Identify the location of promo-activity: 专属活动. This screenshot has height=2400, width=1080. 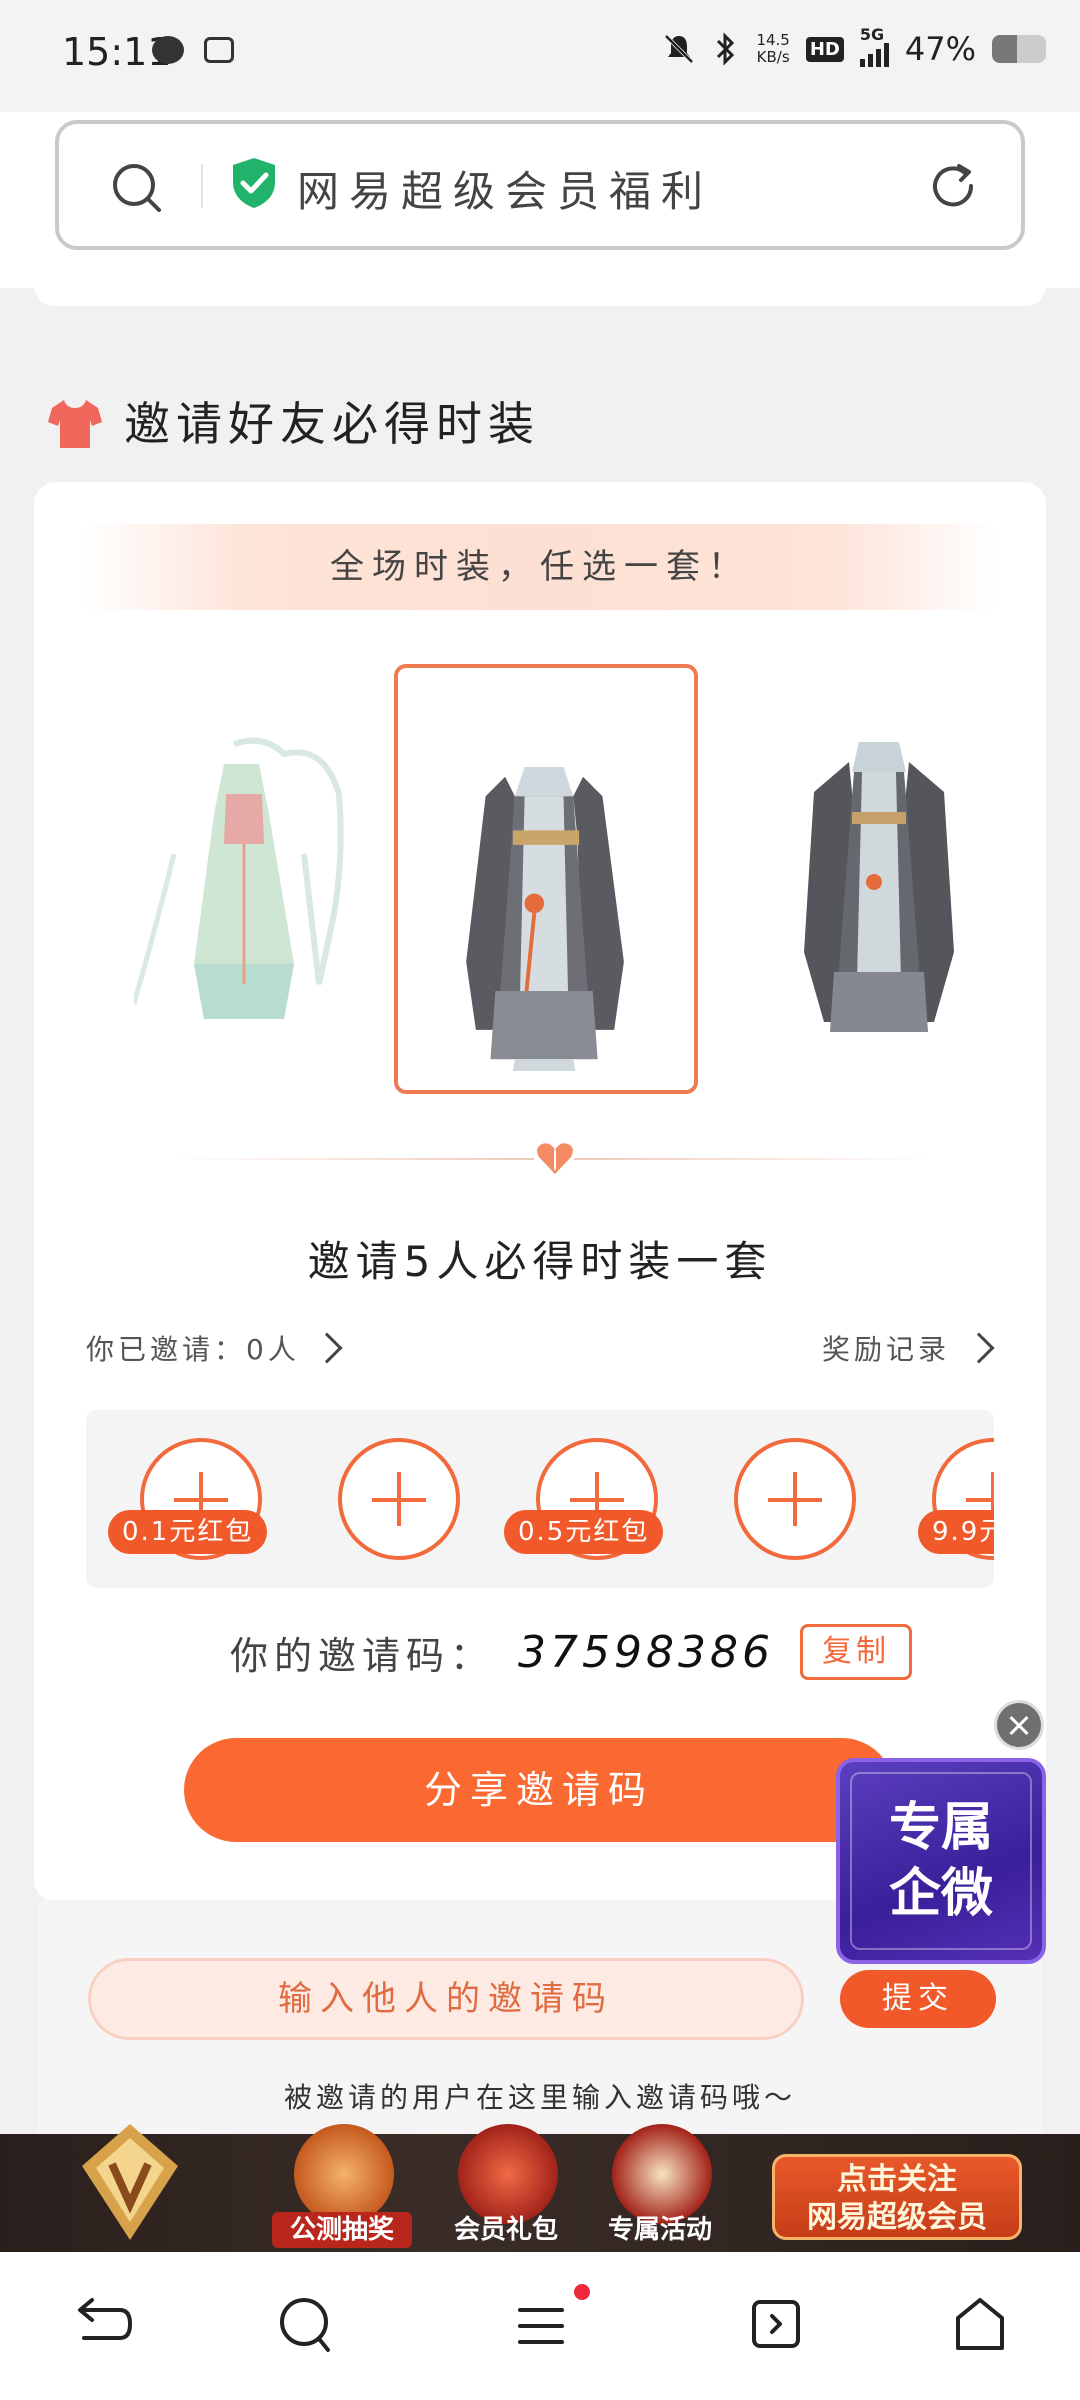
(660, 2188).